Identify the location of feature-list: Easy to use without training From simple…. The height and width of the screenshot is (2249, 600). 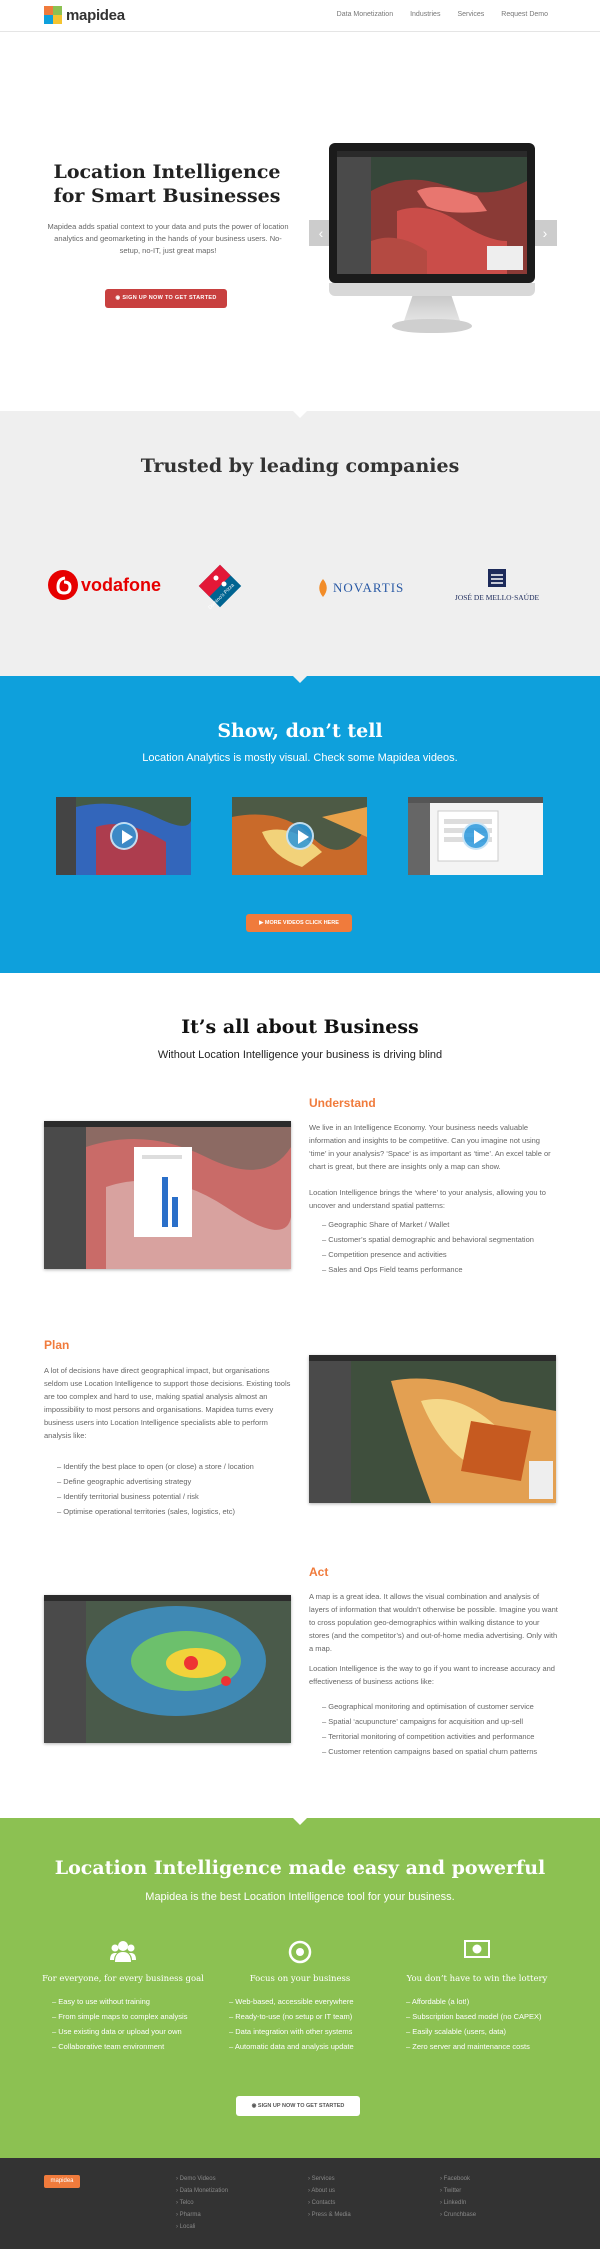
(123, 2024).